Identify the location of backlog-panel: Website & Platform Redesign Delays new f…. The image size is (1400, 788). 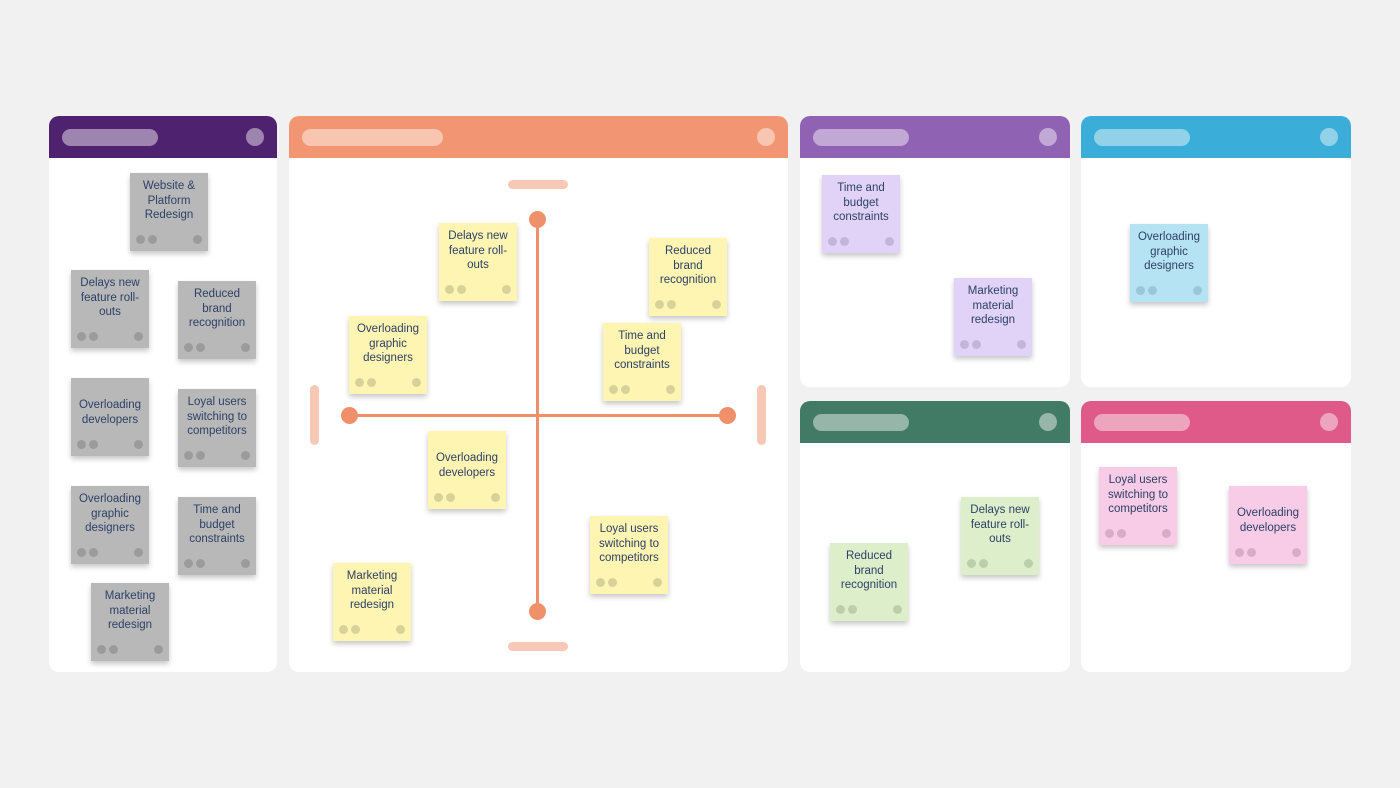
(163, 394).